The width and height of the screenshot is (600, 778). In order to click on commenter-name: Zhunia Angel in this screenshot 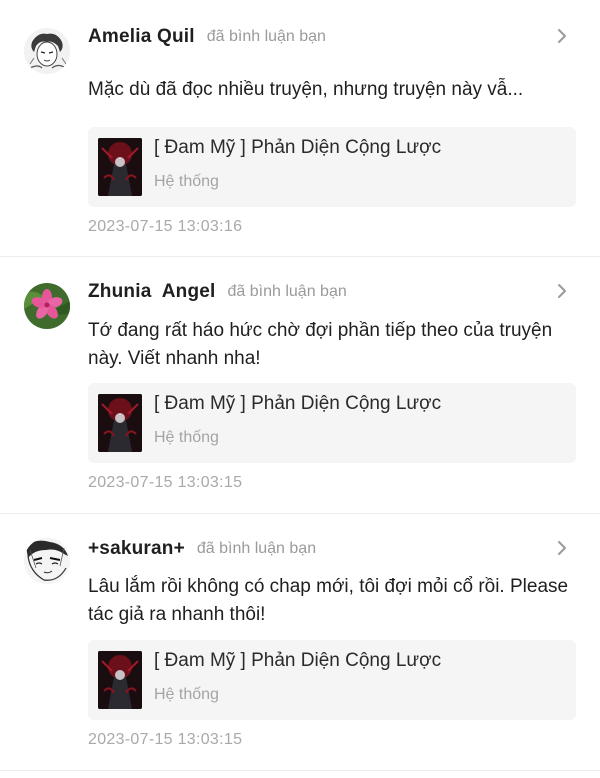, I will do `click(152, 292)`.